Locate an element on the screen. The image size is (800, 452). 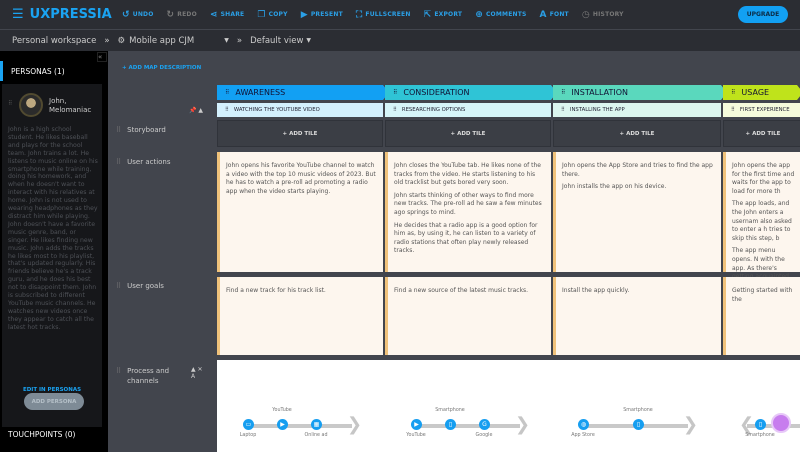
toolbar-fullscreen-button: ⛶ FULLSCREEN is located at coordinates (383, 15).